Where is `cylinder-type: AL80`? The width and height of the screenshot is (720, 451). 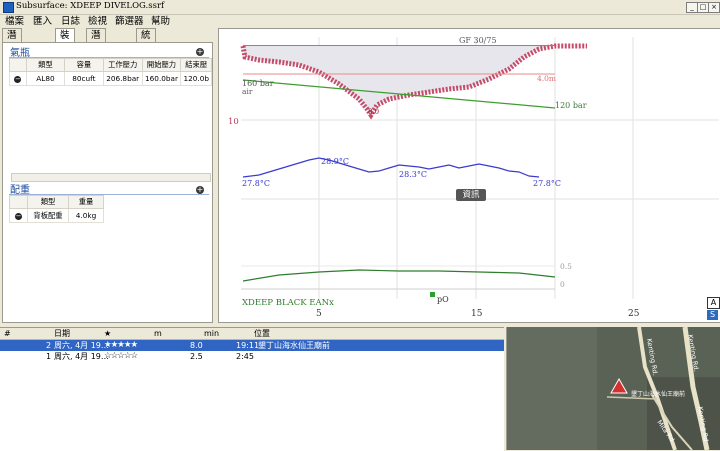 cylinder-type: AL80 is located at coordinates (45, 78).